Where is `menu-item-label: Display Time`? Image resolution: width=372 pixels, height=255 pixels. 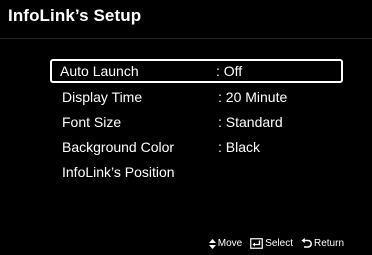 menu-item-label: Display Time is located at coordinates (102, 97).